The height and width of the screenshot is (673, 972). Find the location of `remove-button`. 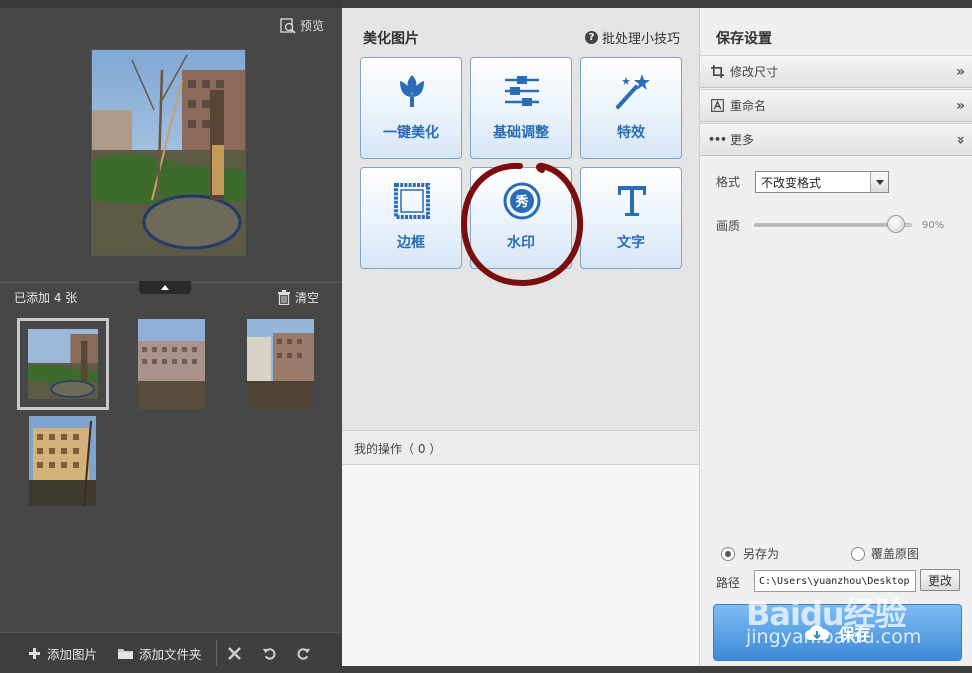

remove-button is located at coordinates (234, 653).